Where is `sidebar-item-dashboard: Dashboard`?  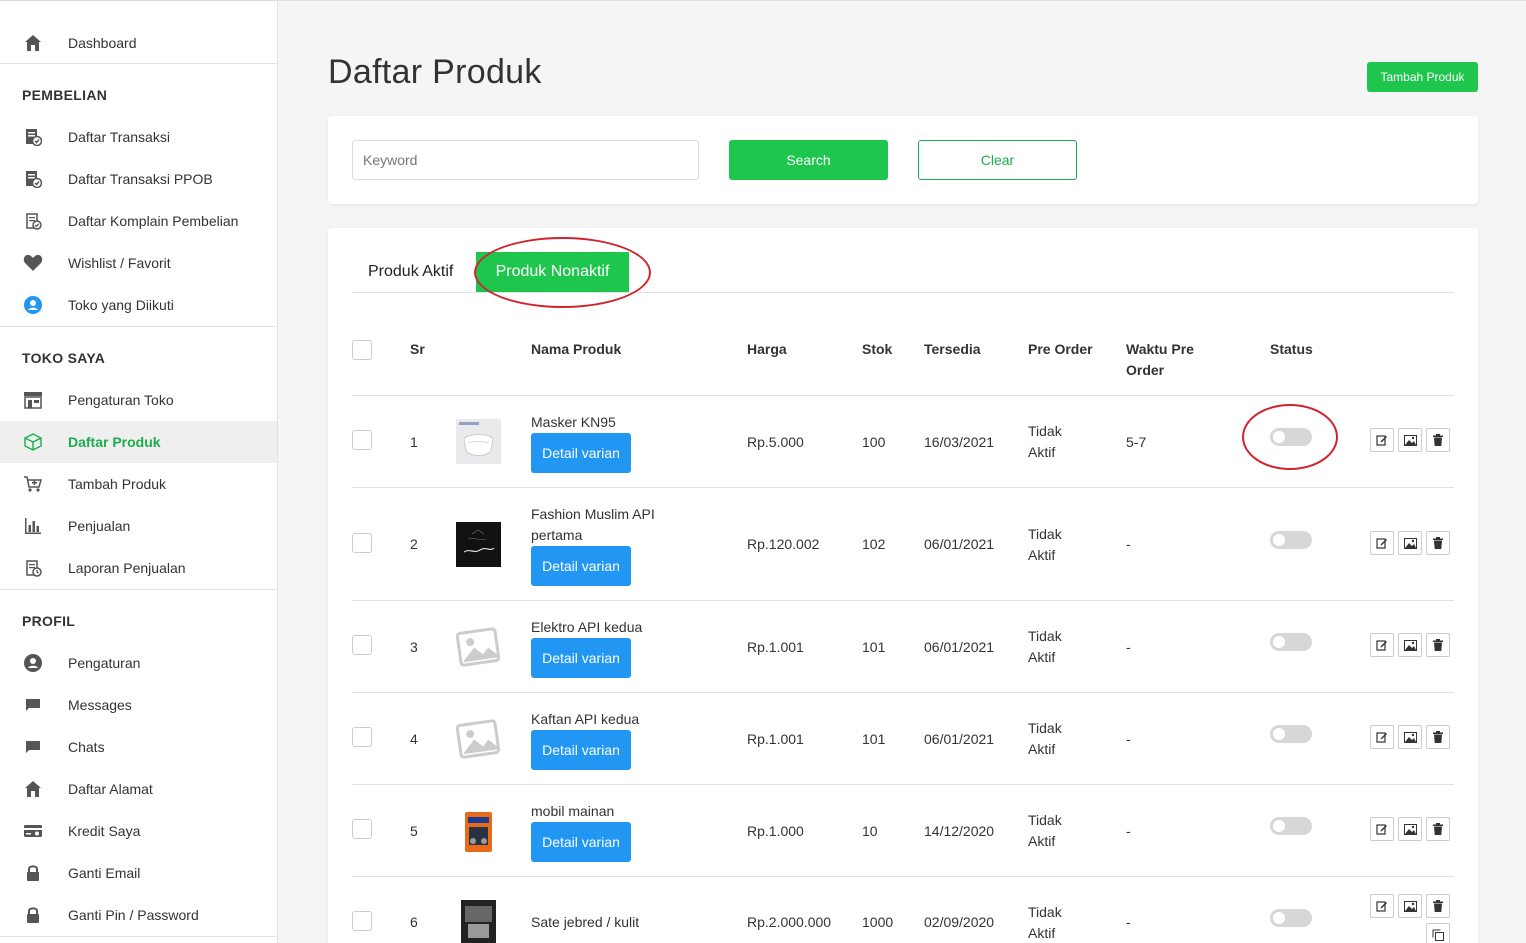
sidebar-item-dashboard: Dashboard is located at coordinates (138, 43).